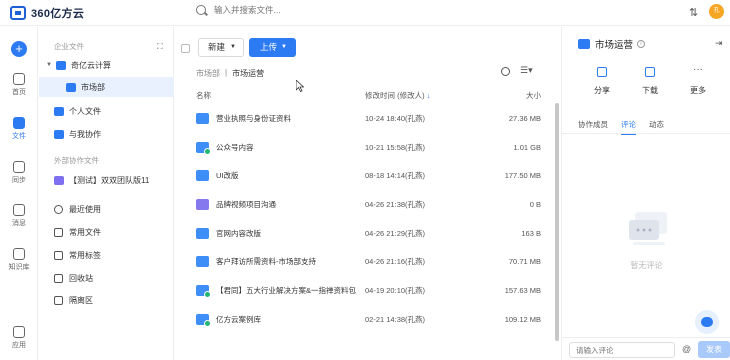 The width and height of the screenshot is (730, 360). I want to click on column-size: 大小, so click(533, 95).